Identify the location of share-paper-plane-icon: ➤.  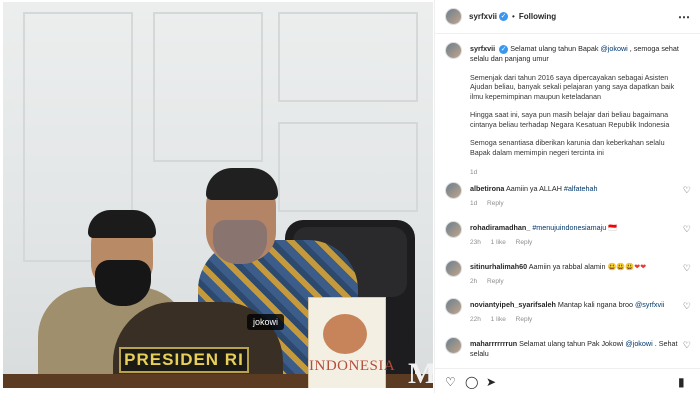
(491, 382).